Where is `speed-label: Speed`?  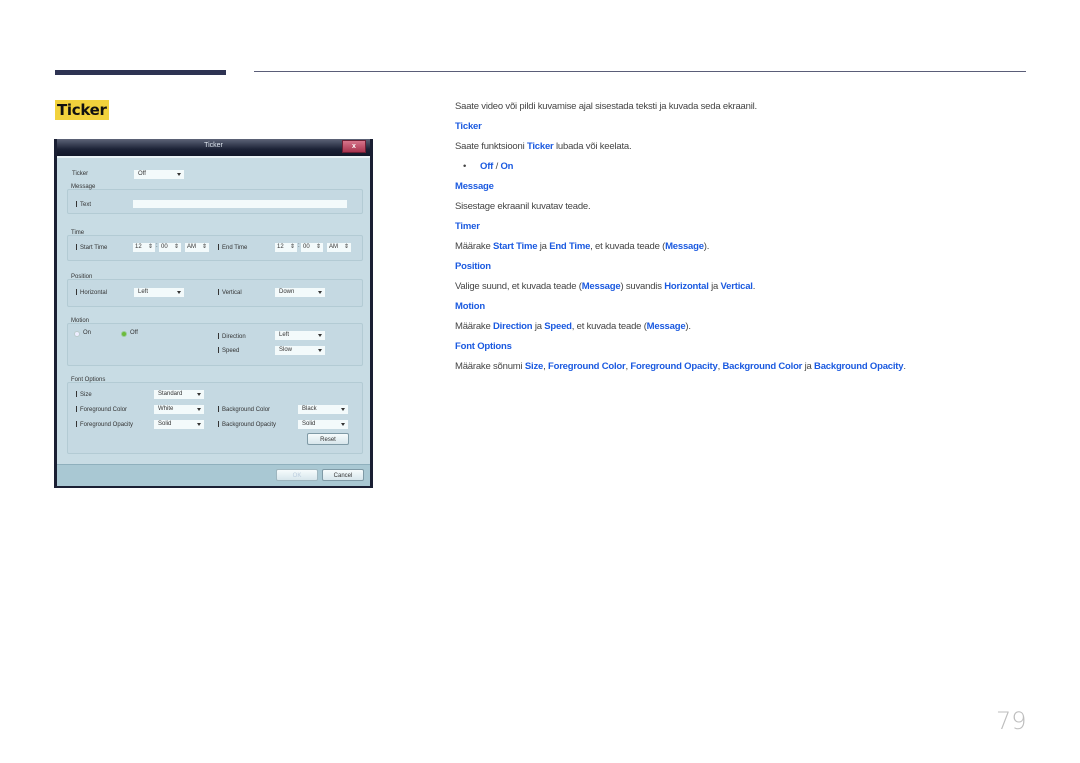 speed-label: Speed is located at coordinates (228, 350).